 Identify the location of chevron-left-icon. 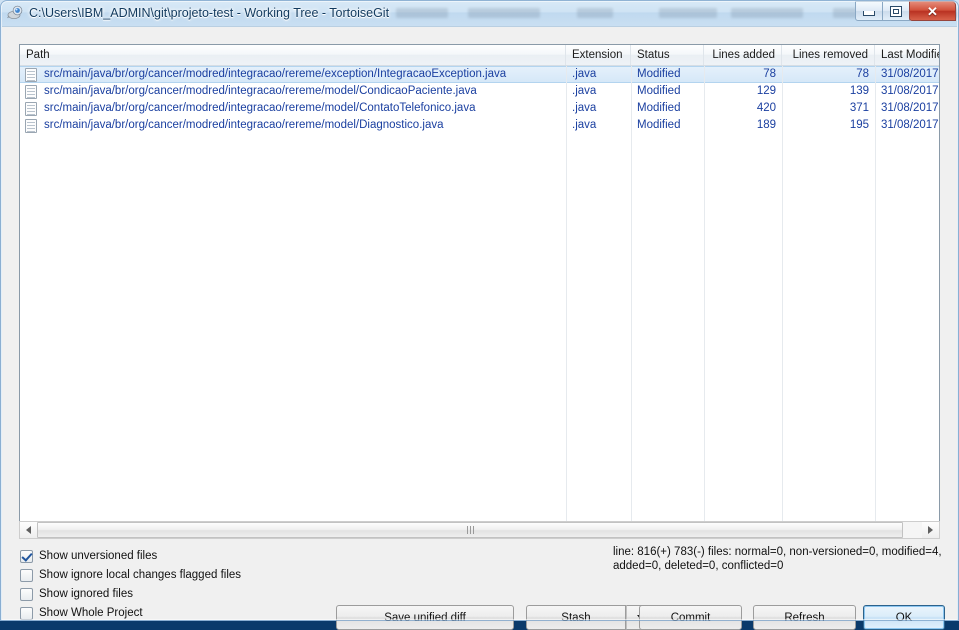
(28, 530).